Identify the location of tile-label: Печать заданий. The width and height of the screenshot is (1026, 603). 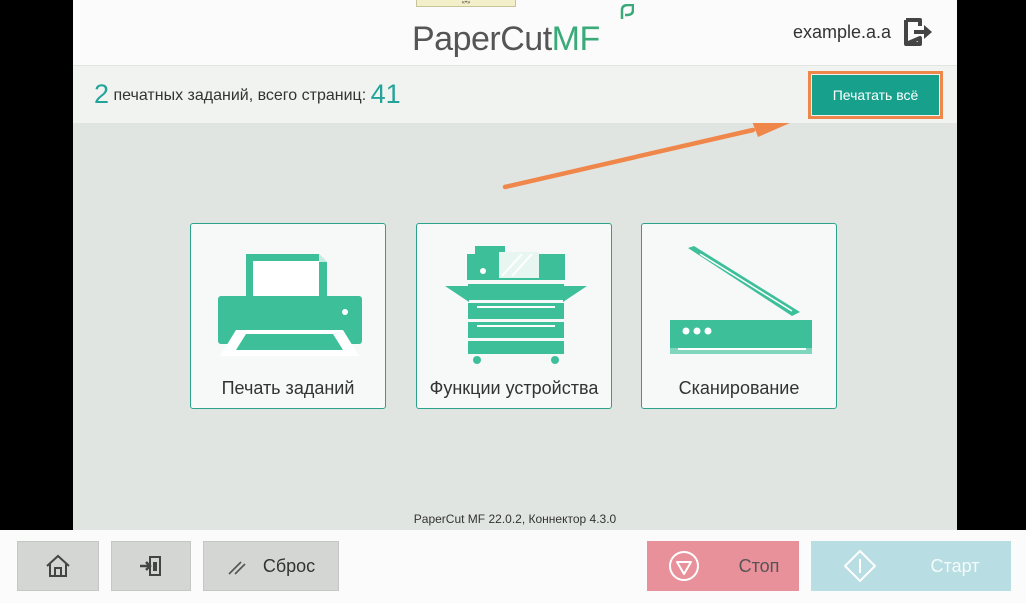
(288, 388).